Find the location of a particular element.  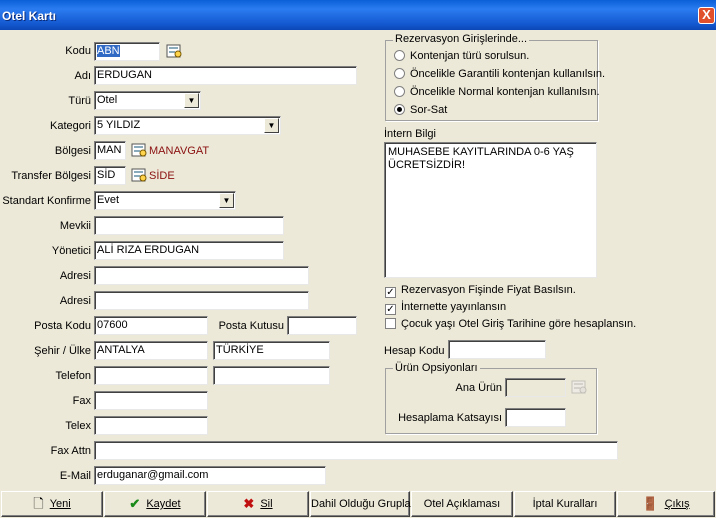

country-input: TÜRKİYE is located at coordinates (271, 350).